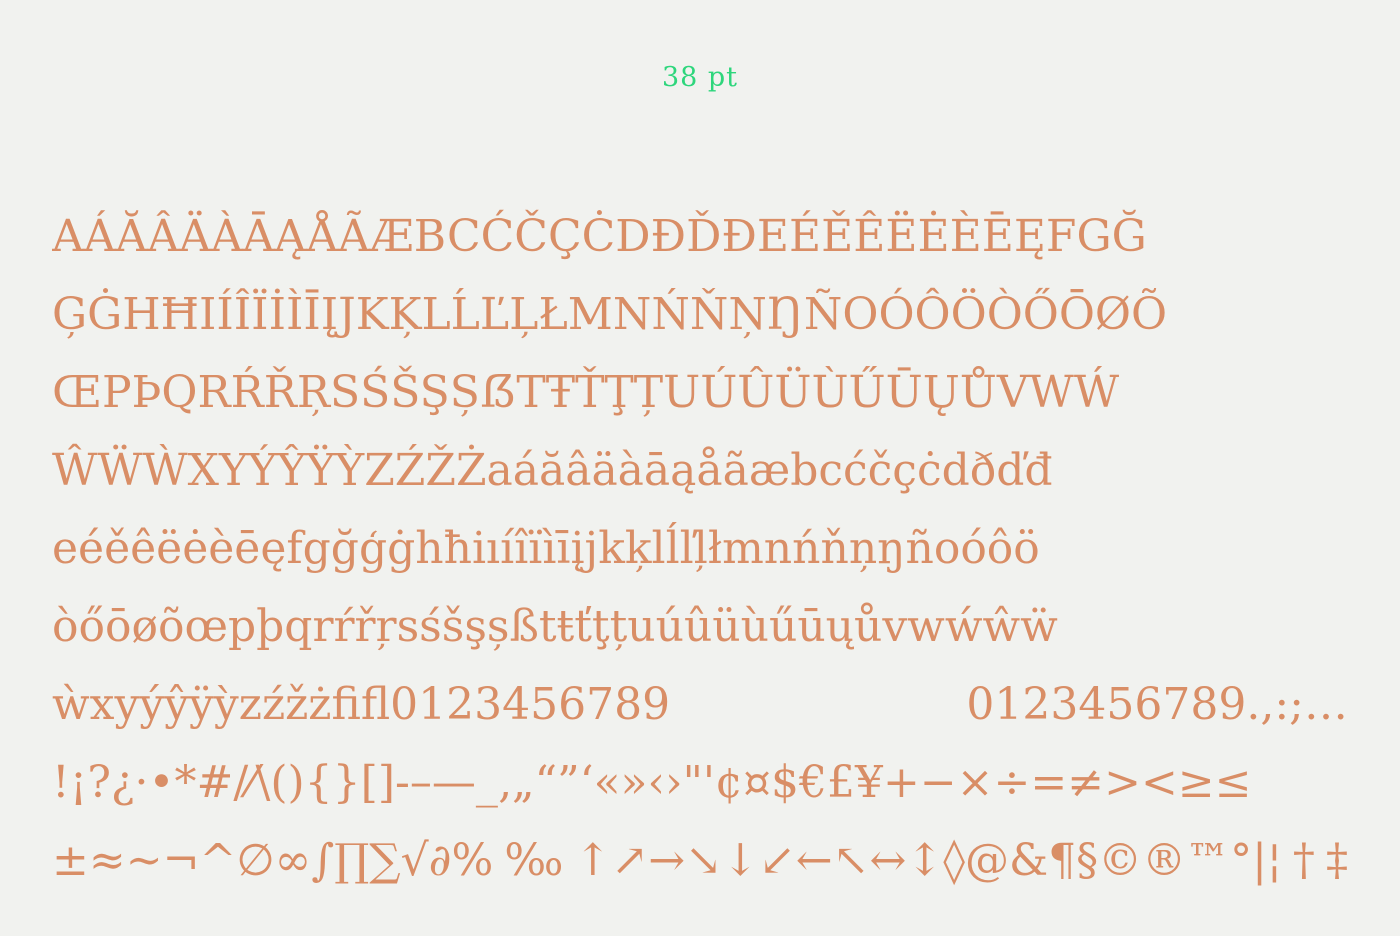 The width and height of the screenshot is (1400, 936). I want to click on glyph-row-uppercase-3: ŒPÞQRŔŘŖSŚŠŞȘẞTŦŤŢȚUÚÛÜÙŰŪŲŮVWẂ, so click(586, 392).